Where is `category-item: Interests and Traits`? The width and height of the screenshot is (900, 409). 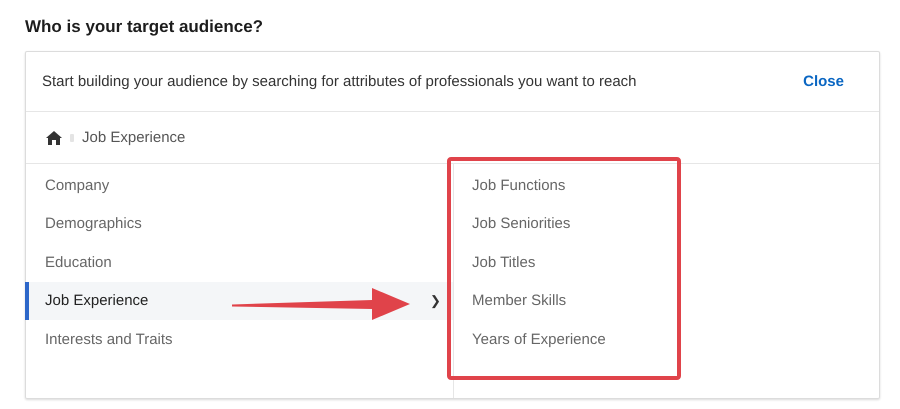
category-item: Interests and Traits is located at coordinates (239, 339).